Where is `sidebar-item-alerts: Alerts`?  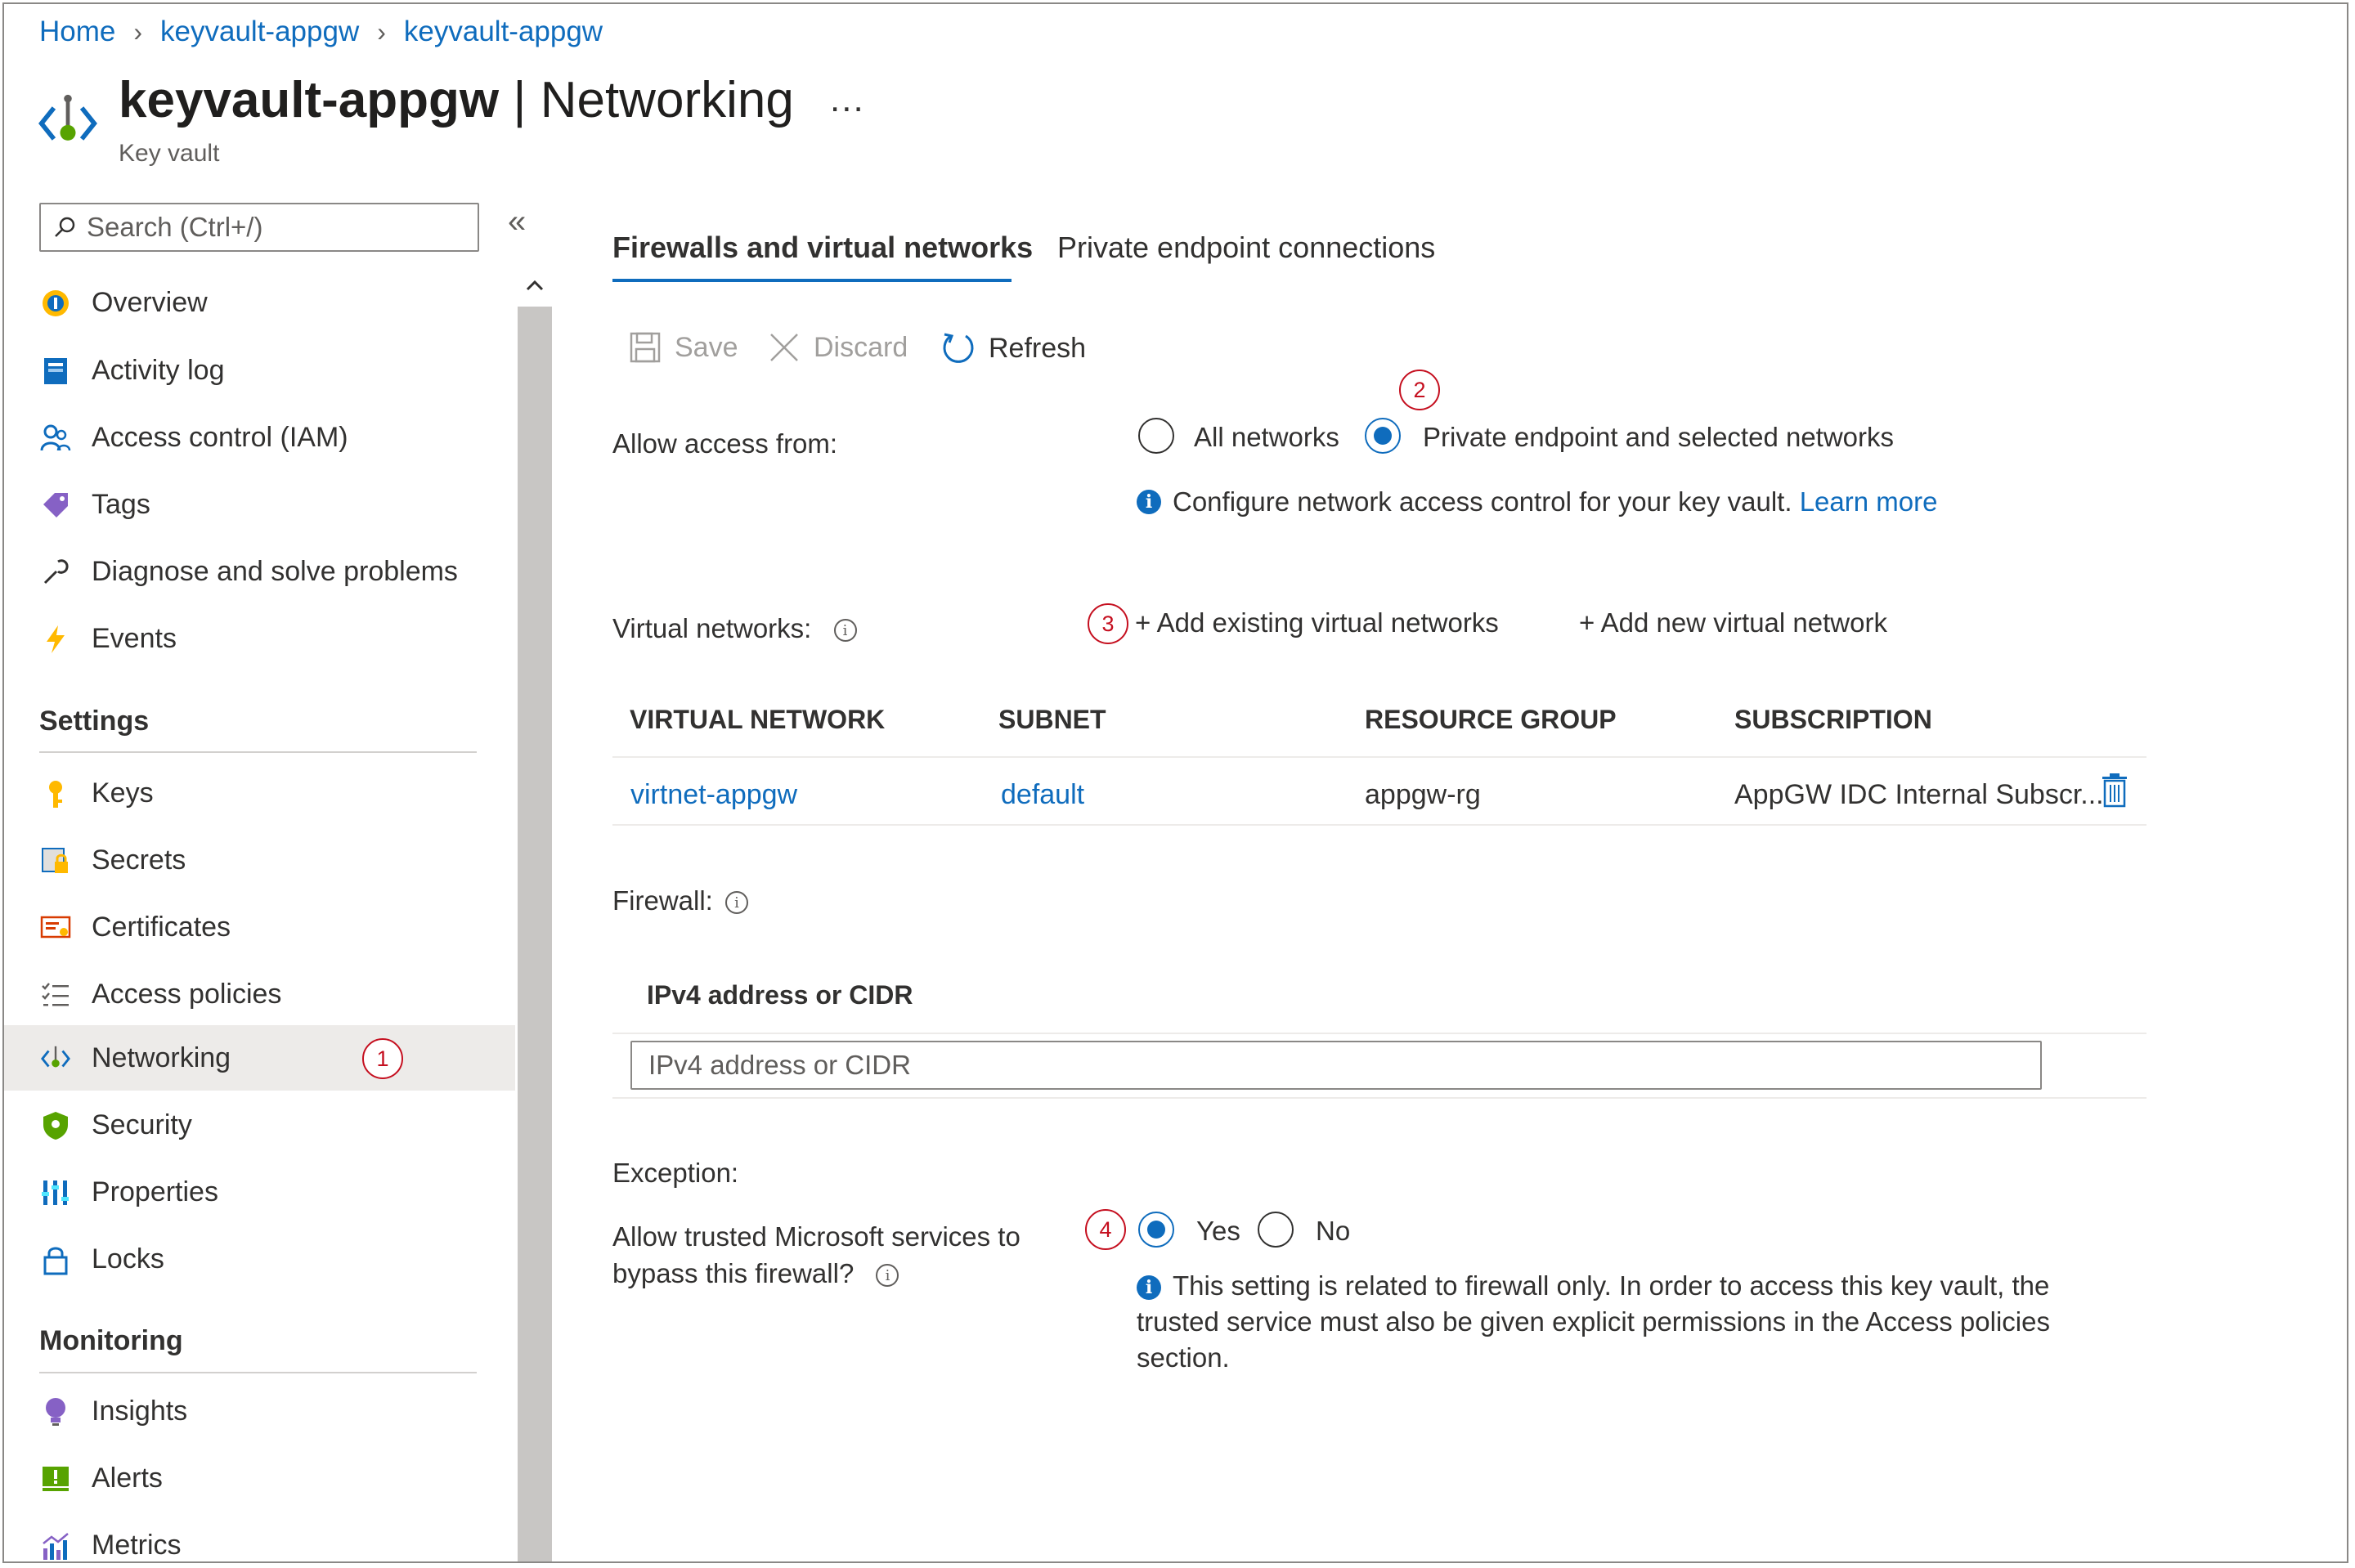
sidebar-item-alerts: Alerts is located at coordinates (259, 1478).